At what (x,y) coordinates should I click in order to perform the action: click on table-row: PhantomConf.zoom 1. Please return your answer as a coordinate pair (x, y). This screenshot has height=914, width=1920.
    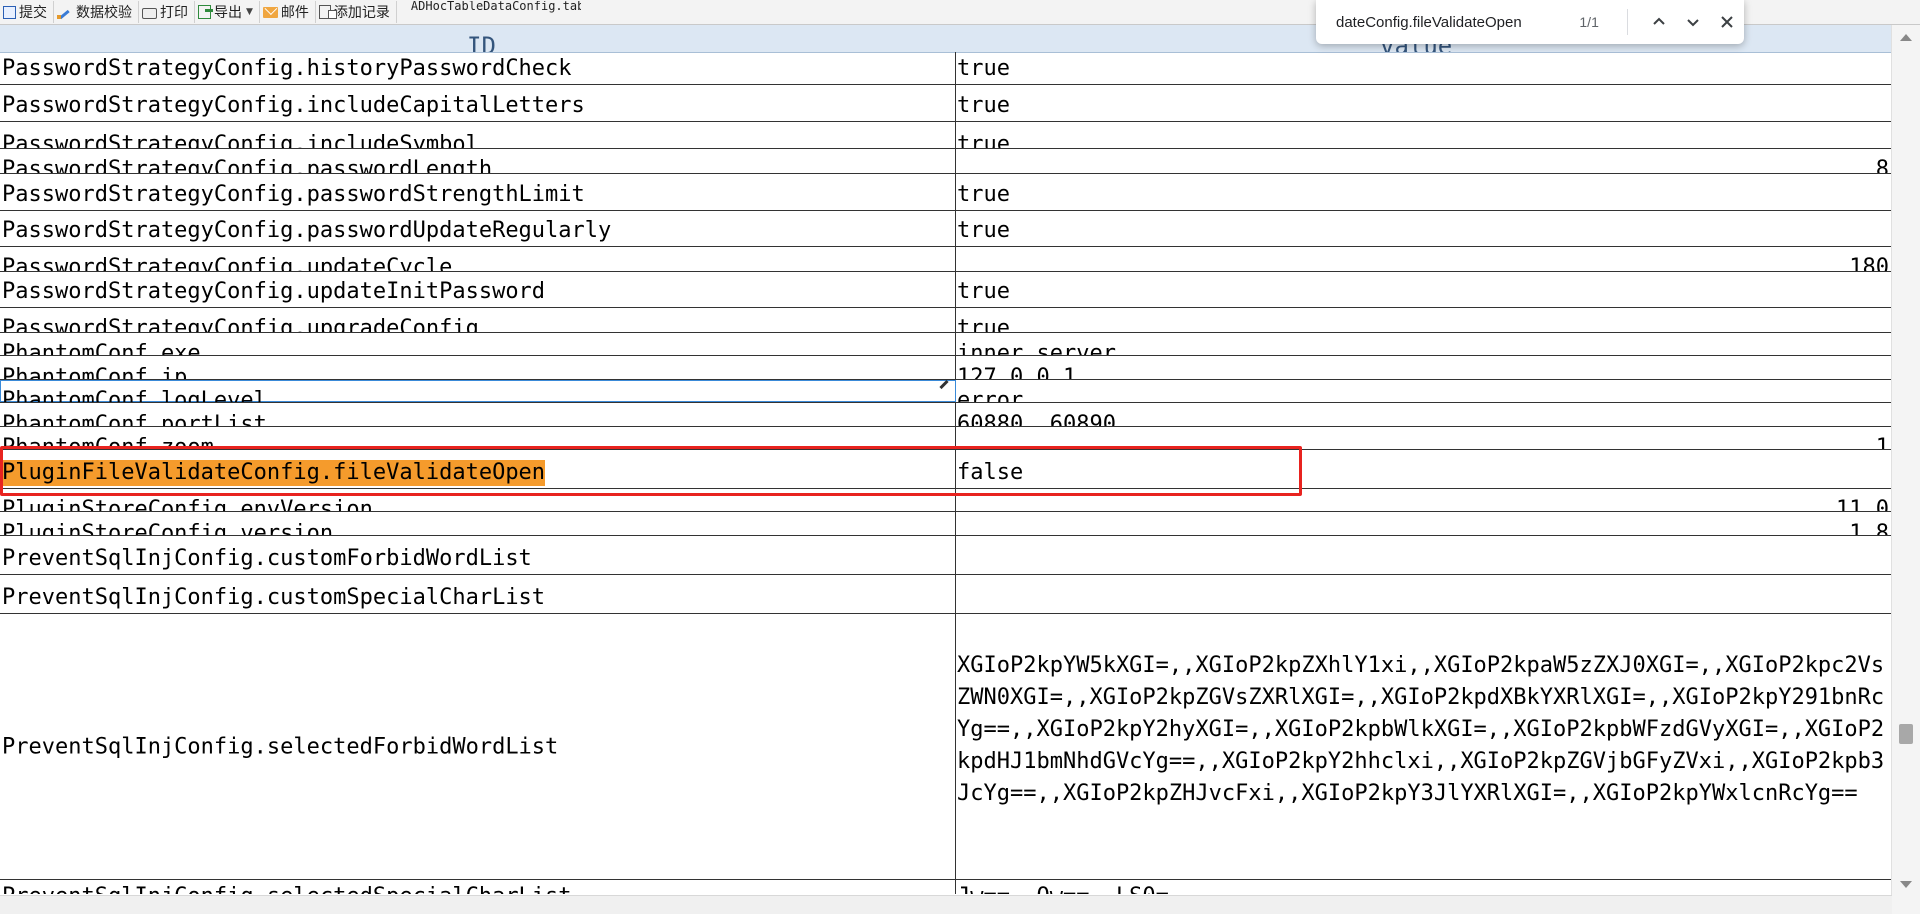
    Looking at the image, I should click on (946, 438).